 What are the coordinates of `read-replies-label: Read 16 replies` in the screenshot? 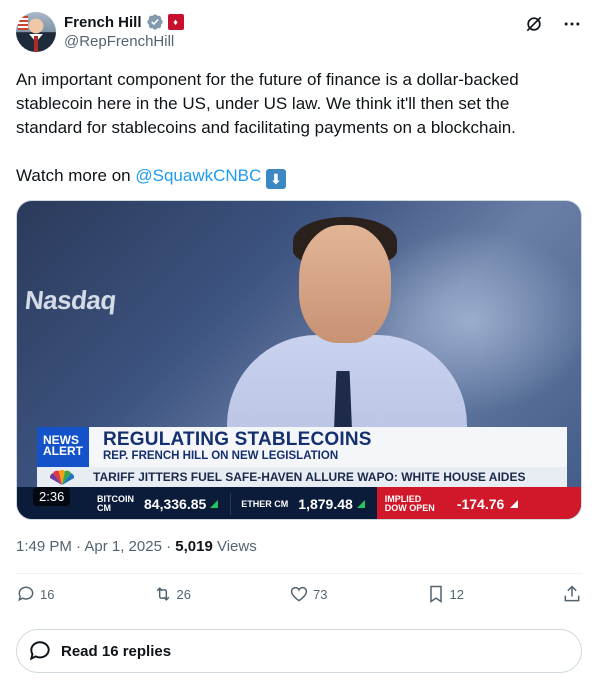 It's located at (116, 651).